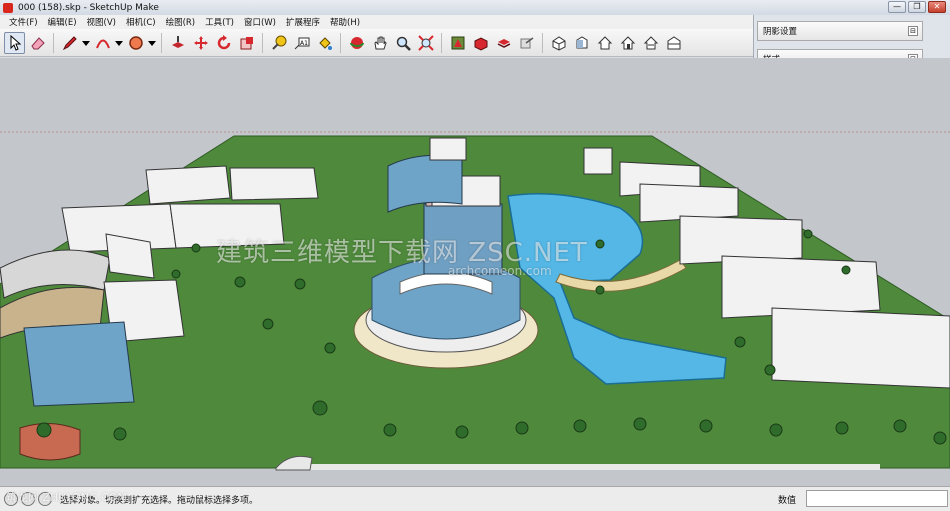 The image size is (950, 511). I want to click on dorm-left-d, so click(227, 226).